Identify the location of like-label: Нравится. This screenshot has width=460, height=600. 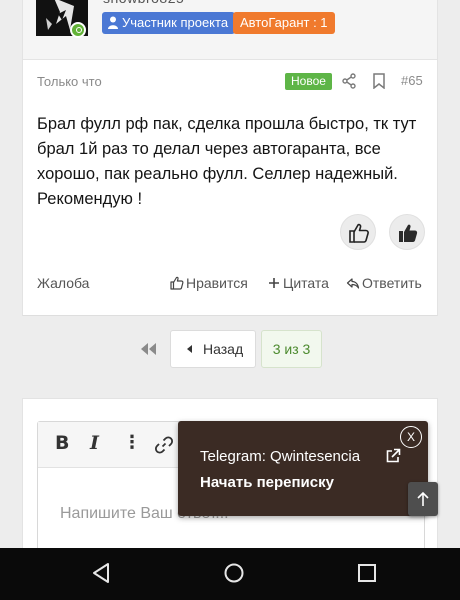
(217, 283).